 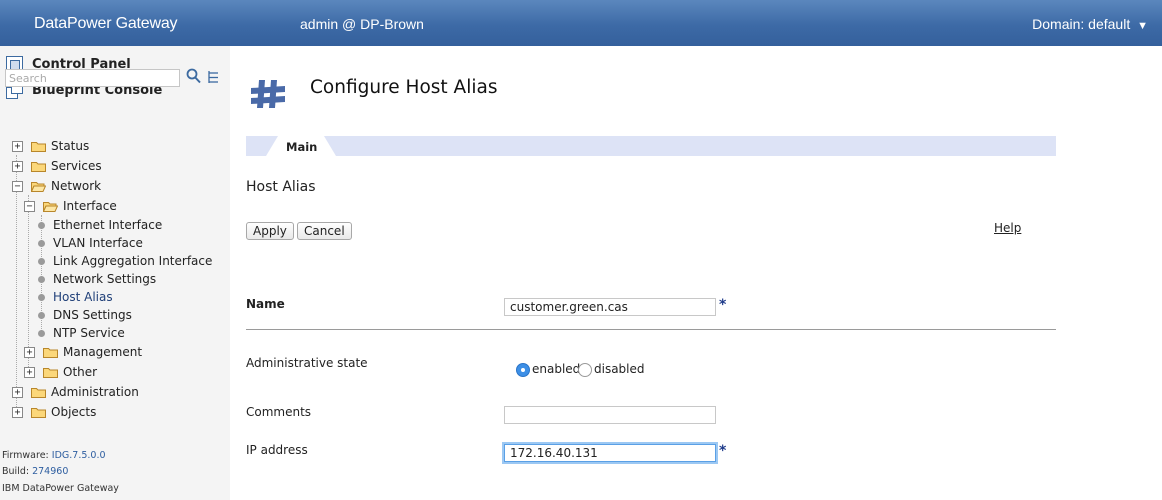 What do you see at coordinates (90, 206) in the screenshot?
I see `tree-item-label: Interface` at bounding box center [90, 206].